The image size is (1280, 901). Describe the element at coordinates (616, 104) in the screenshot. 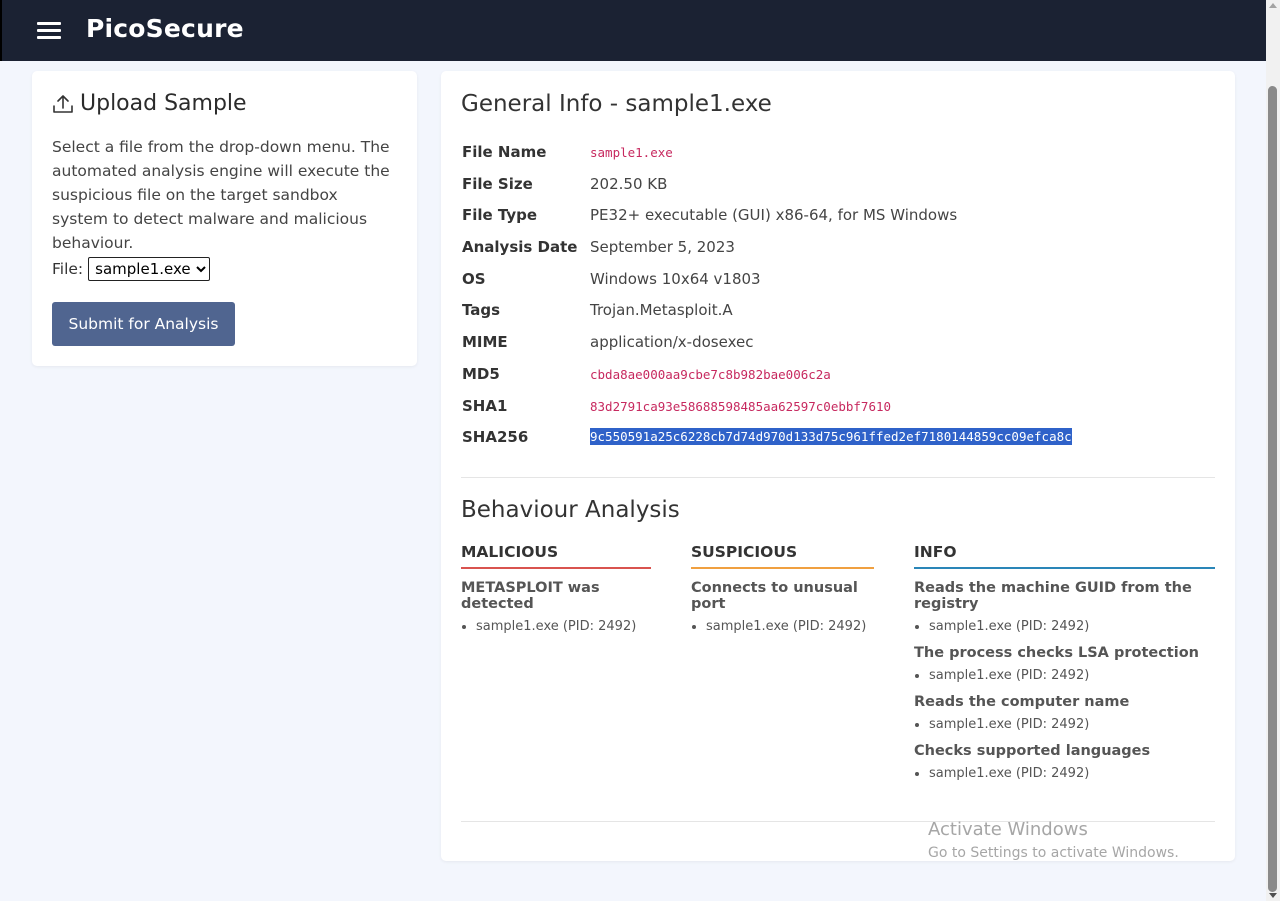

I see `general-info-title: General Info - sample1.exe` at that location.